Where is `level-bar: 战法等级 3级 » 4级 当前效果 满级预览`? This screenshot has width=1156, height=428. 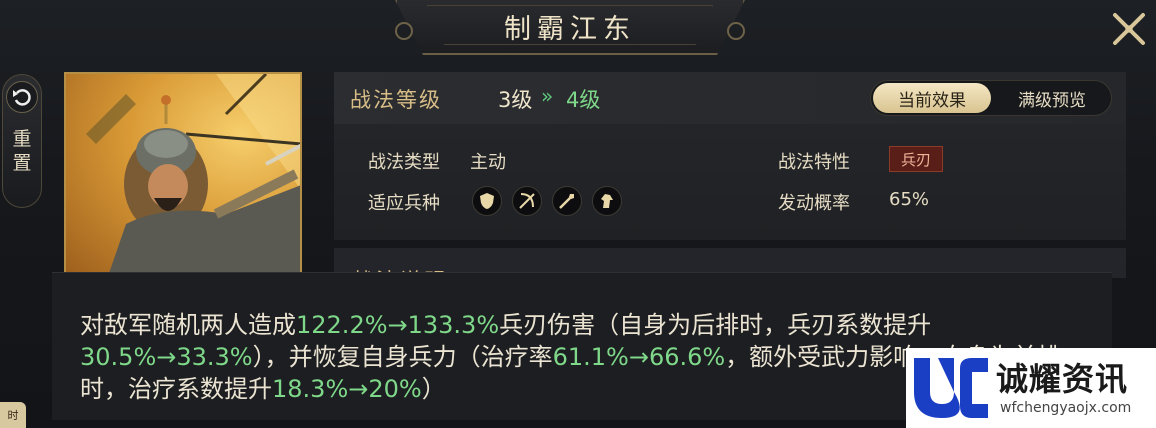 level-bar: 战法等级 3级 » 4级 当前效果 满级预览 is located at coordinates (730, 98).